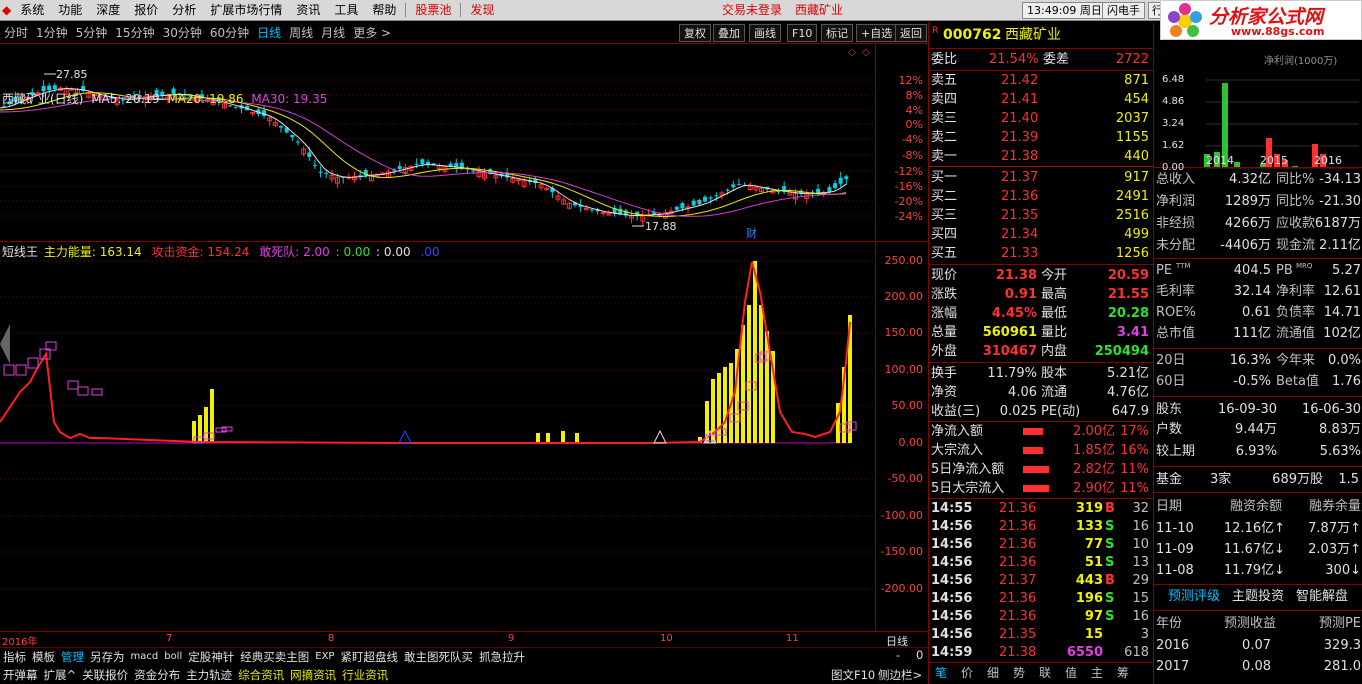 The height and width of the screenshot is (684, 1362). I want to click on chart-expand-icon: ◇, so click(866, 52).